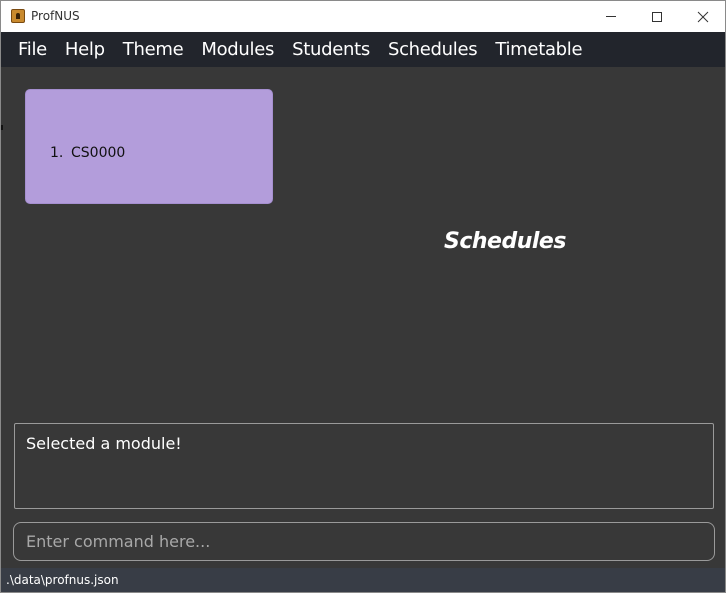  What do you see at coordinates (364, 466) in the screenshot?
I see `result-display: Selected a module!` at bounding box center [364, 466].